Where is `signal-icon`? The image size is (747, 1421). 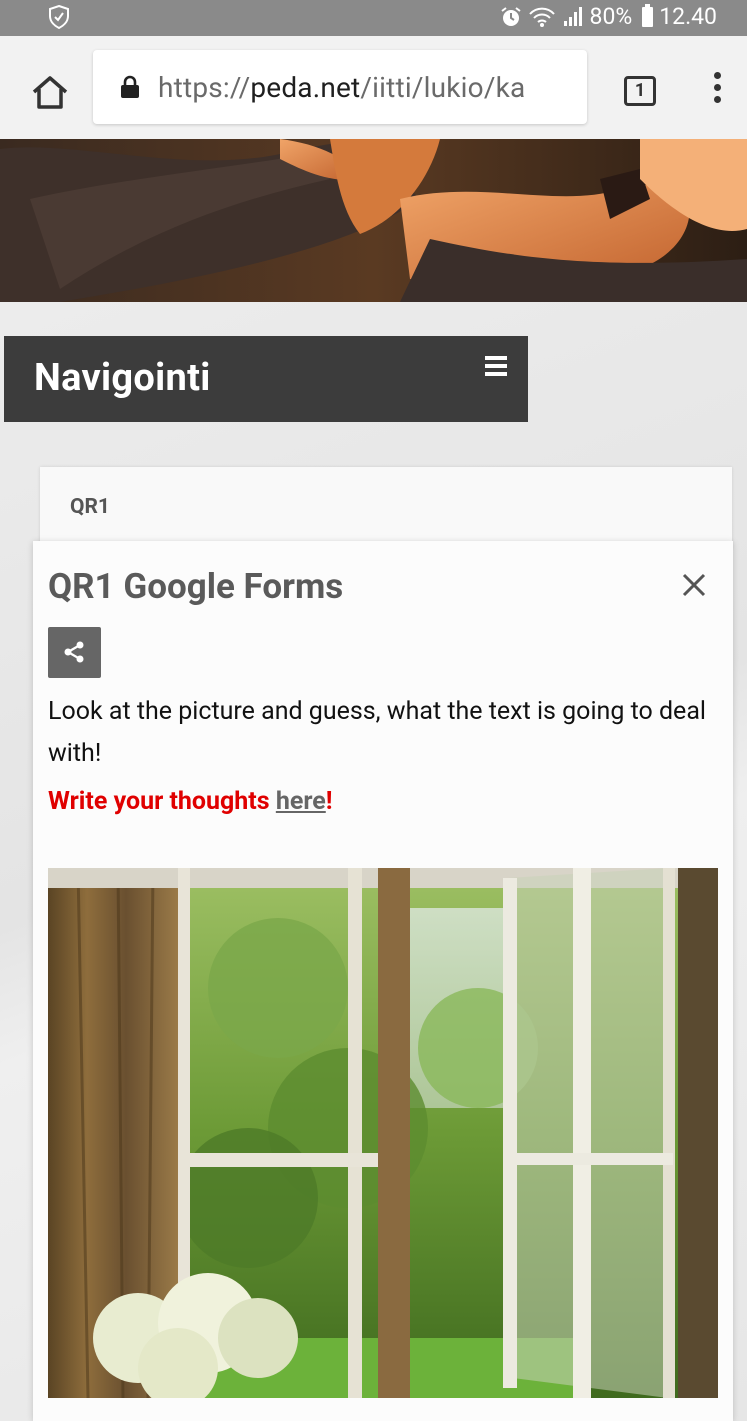 signal-icon is located at coordinates (572, 16).